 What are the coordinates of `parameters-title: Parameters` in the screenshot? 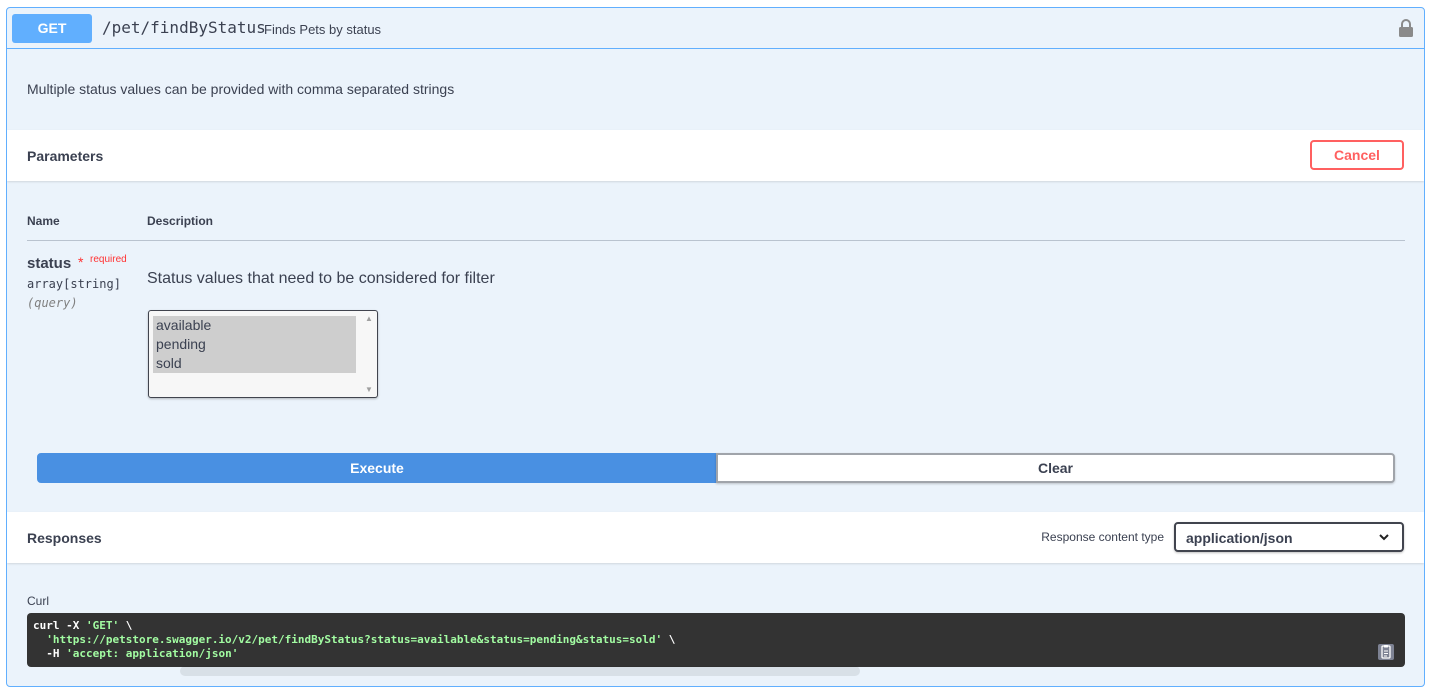 It's located at (65, 156).